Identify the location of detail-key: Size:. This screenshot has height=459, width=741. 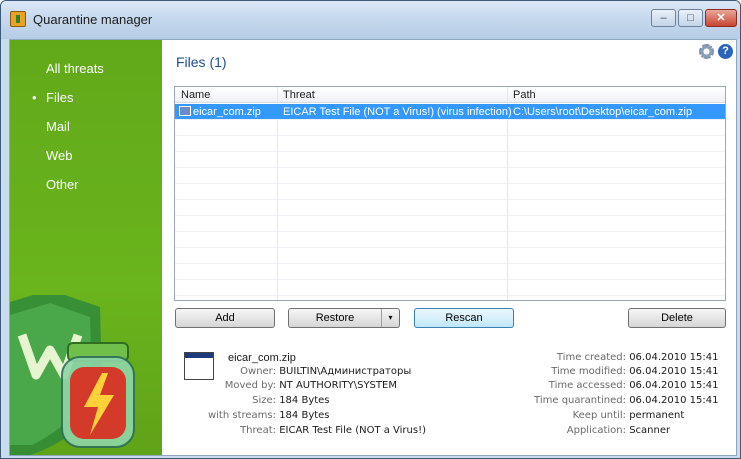
(264, 400).